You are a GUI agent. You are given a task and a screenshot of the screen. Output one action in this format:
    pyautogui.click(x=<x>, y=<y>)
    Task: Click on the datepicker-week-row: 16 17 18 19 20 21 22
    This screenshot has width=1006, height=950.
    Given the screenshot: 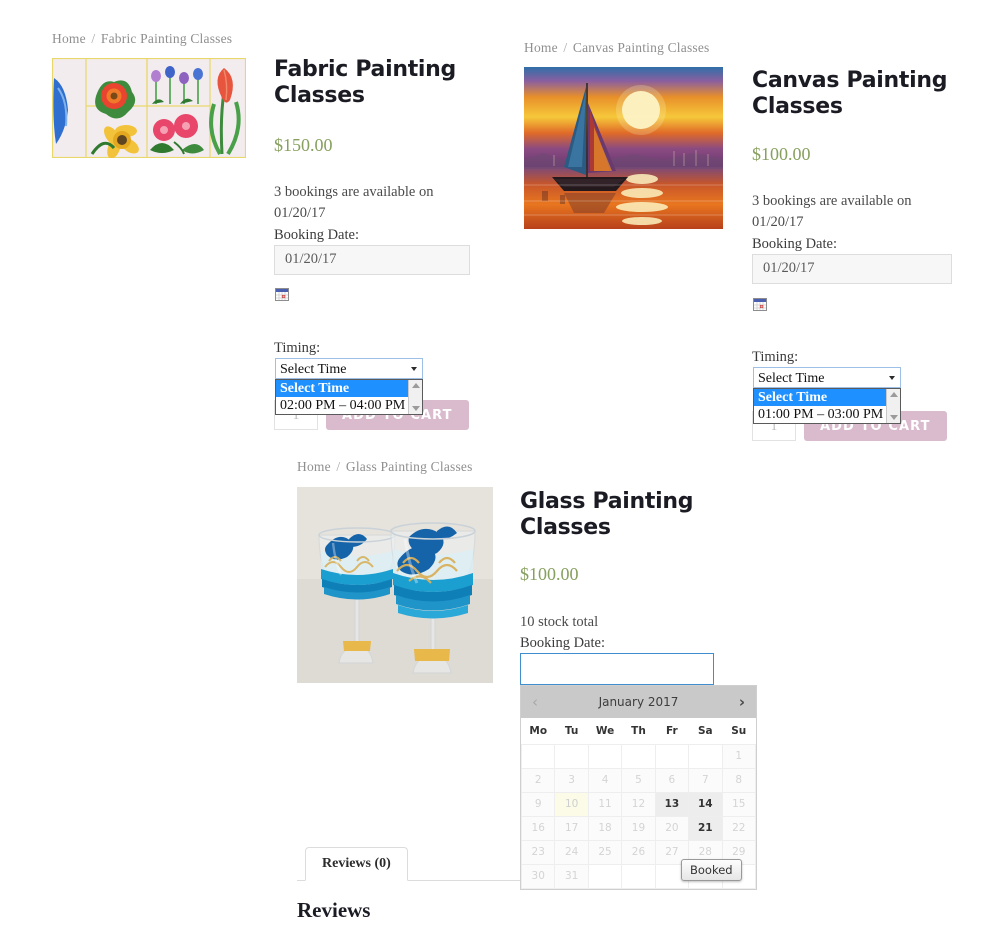 What is the action you would take?
    pyautogui.click(x=638, y=828)
    